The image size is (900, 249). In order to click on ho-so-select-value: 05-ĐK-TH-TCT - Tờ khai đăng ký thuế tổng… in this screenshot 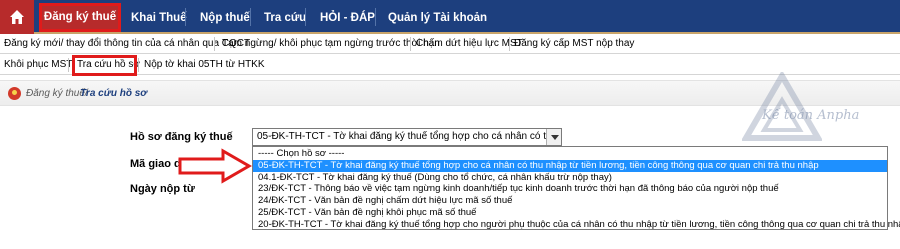, I will do `click(409, 136)`.